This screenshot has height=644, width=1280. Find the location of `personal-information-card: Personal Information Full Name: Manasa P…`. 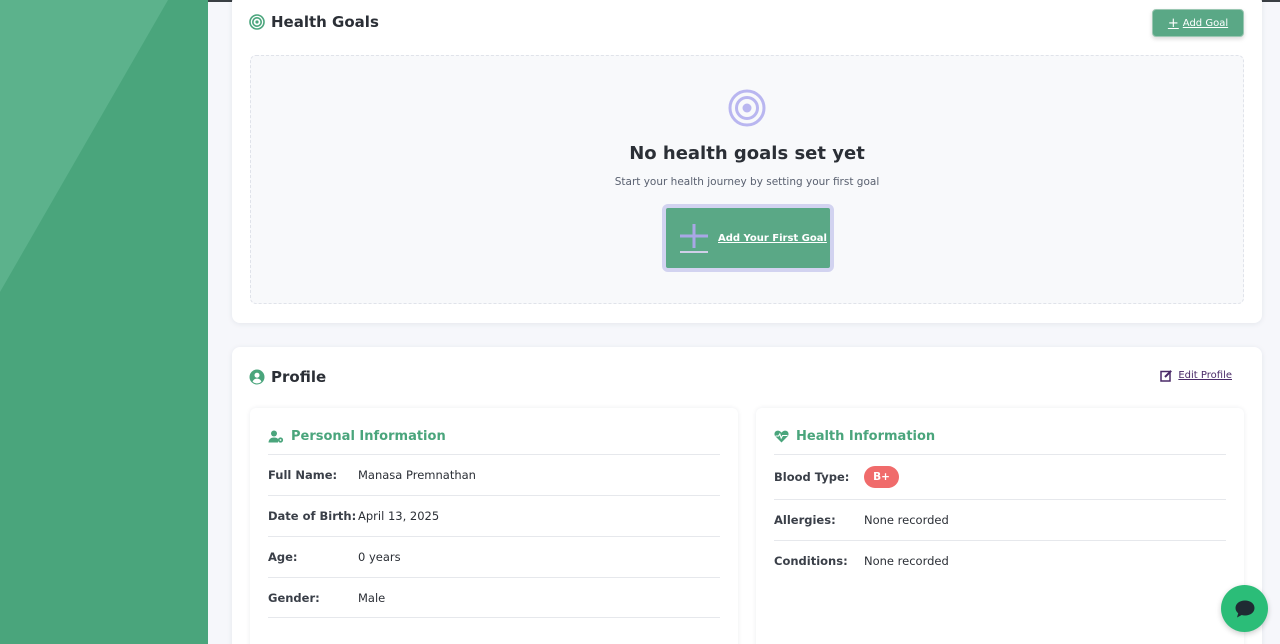

personal-information-card: Personal Information Full Name: Manasa P… is located at coordinates (494, 526).